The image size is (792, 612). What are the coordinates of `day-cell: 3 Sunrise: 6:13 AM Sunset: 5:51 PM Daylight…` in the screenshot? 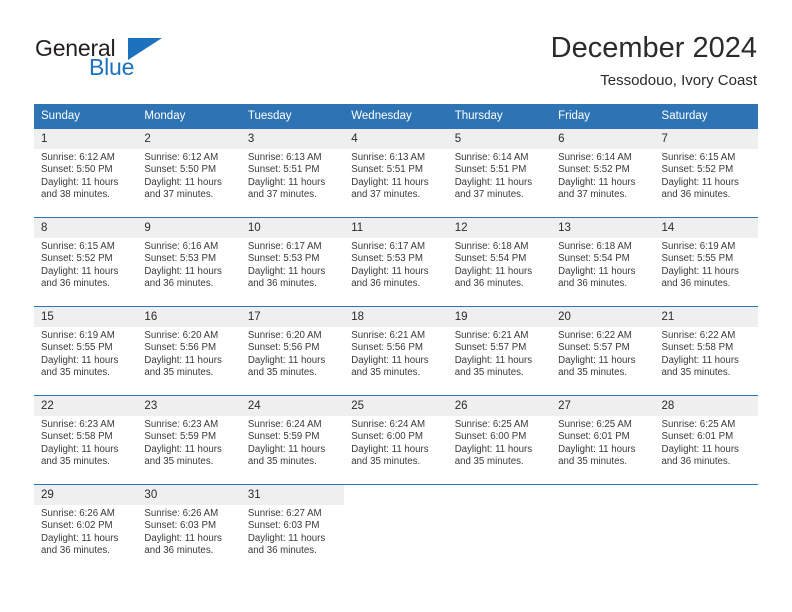 It's located at (292, 173).